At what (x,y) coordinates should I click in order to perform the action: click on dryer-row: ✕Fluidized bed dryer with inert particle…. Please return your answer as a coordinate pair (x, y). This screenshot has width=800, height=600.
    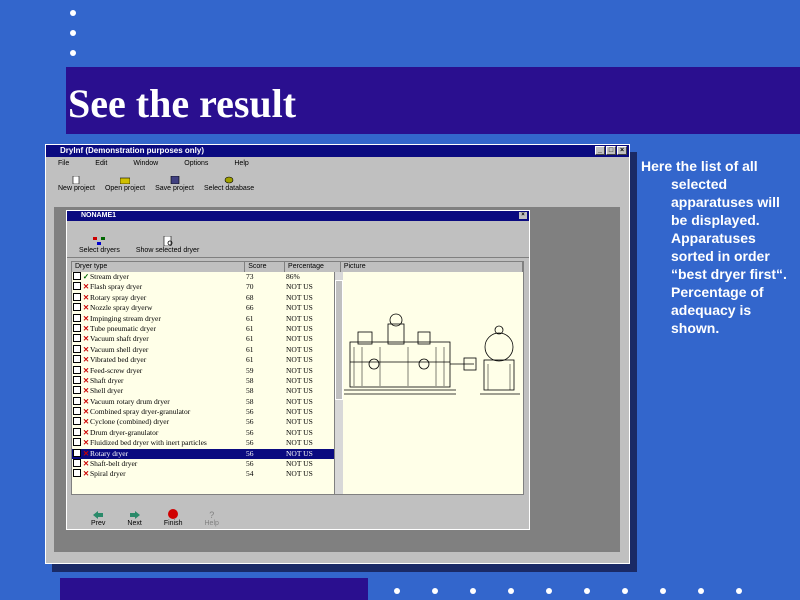
    Looking at the image, I should click on (203, 443).